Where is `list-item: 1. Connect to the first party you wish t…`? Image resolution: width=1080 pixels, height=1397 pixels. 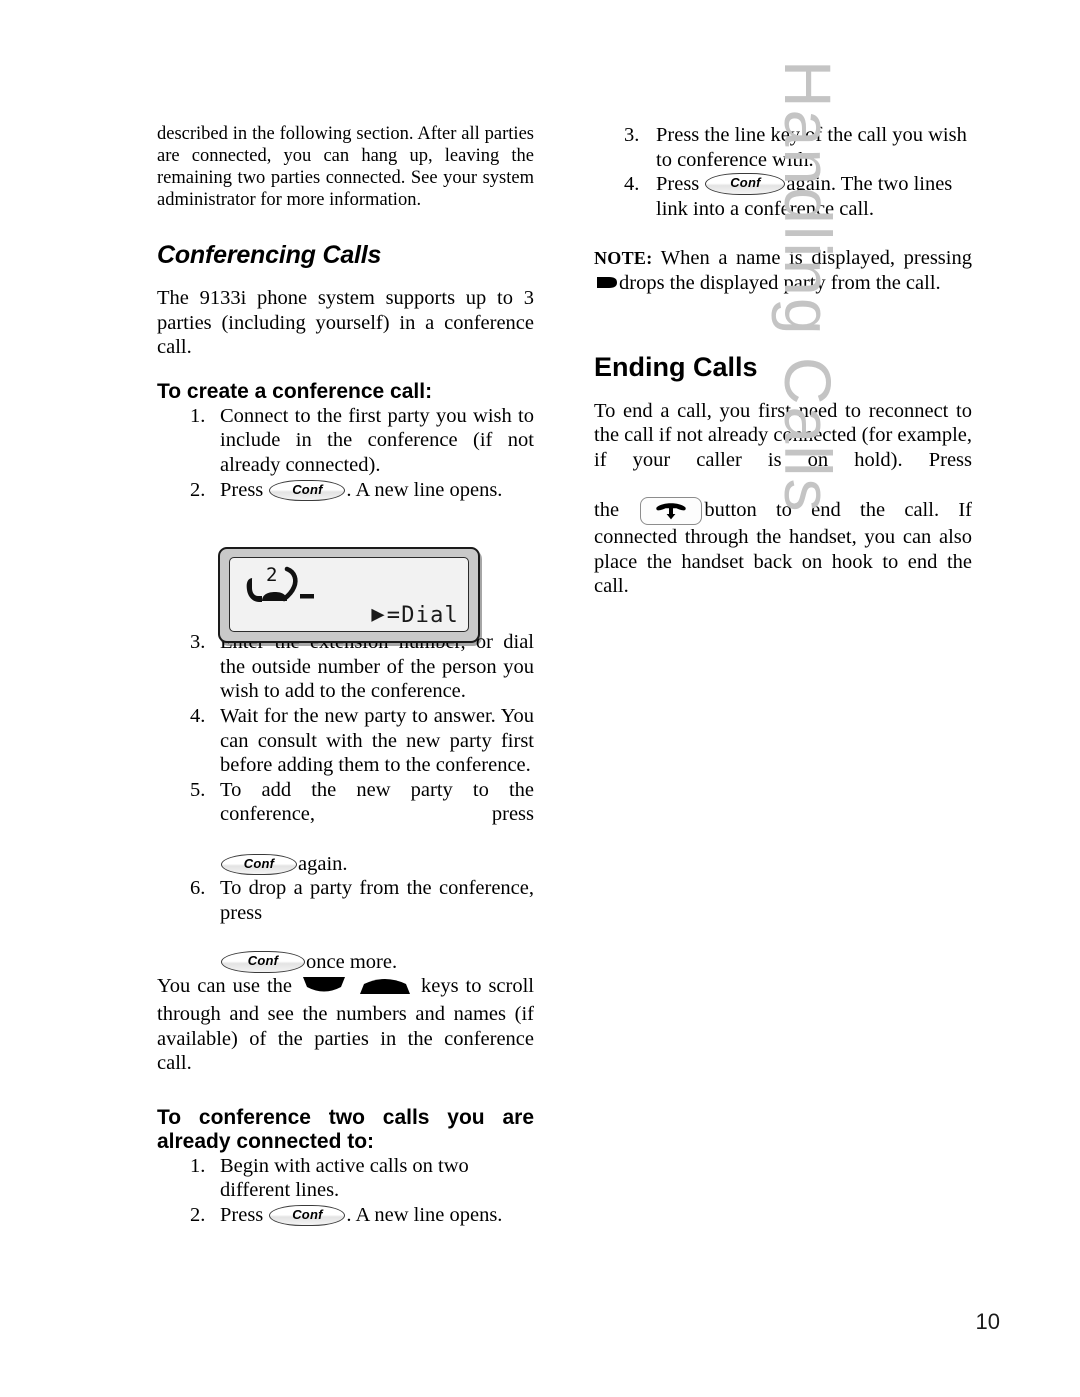 list-item: 1. Connect to the first party you wish t… is located at coordinates (345, 441).